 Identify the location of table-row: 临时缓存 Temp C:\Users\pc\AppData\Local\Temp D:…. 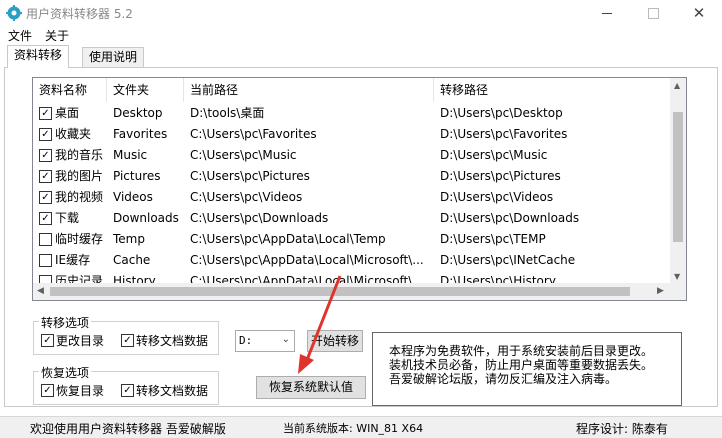
(352, 239).